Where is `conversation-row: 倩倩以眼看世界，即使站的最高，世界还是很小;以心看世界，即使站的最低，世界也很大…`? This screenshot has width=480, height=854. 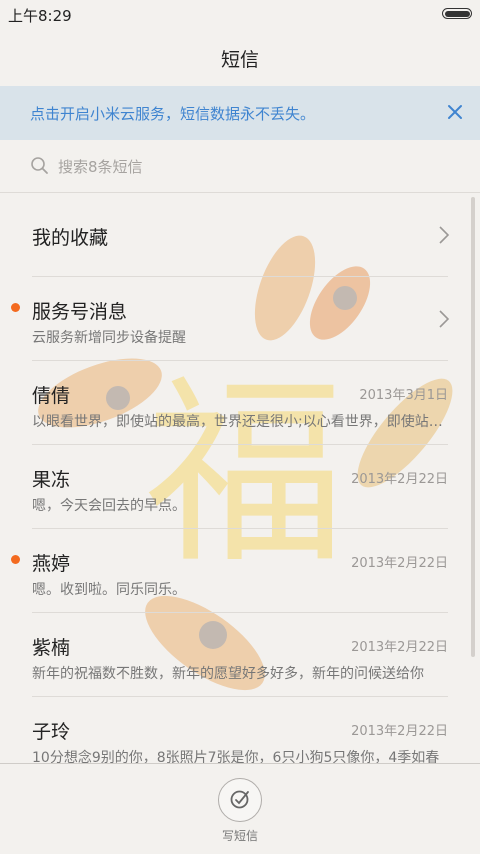 conversation-row: 倩倩以眼看世界，即使站的最高，世界还是很小;以心看世界，即使站的最低，世界也很大… is located at coordinates (240, 403).